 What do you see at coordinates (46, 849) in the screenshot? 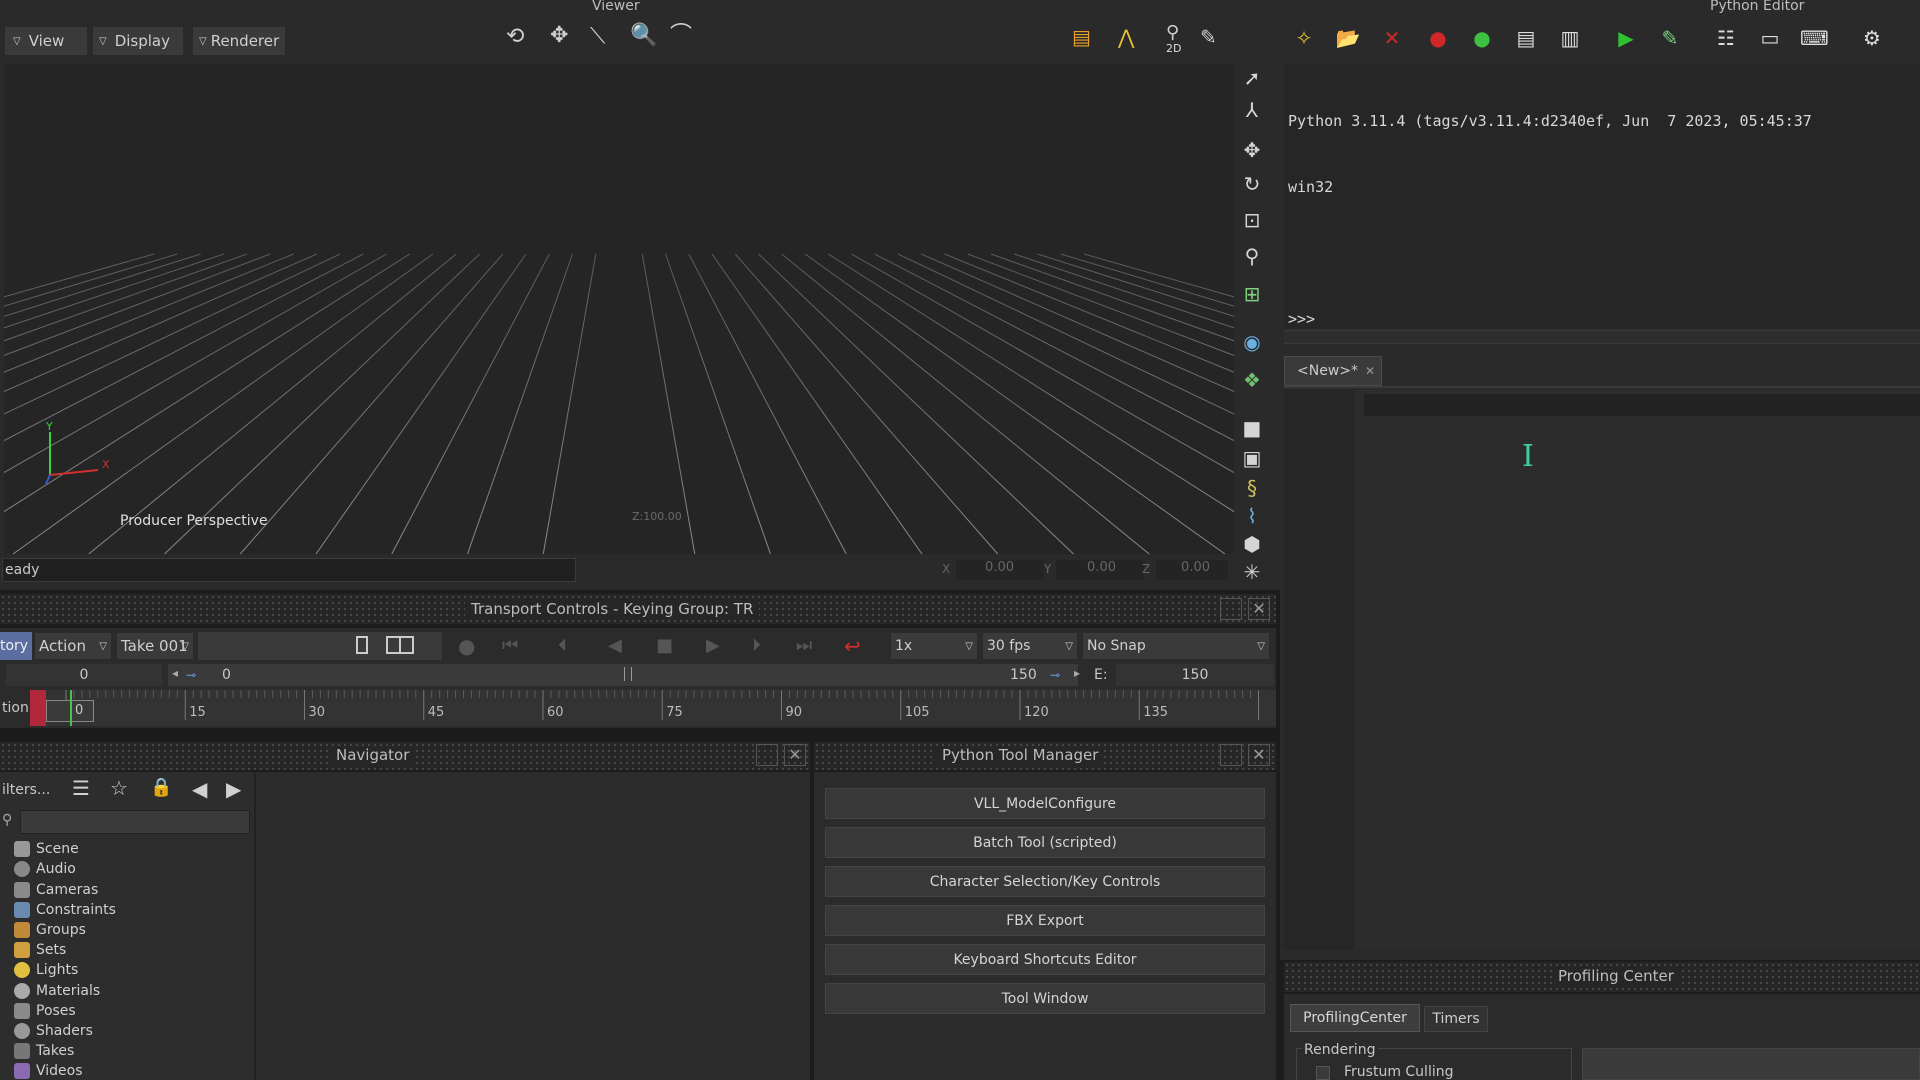
I see `nav-item-scene: Scene` at bounding box center [46, 849].